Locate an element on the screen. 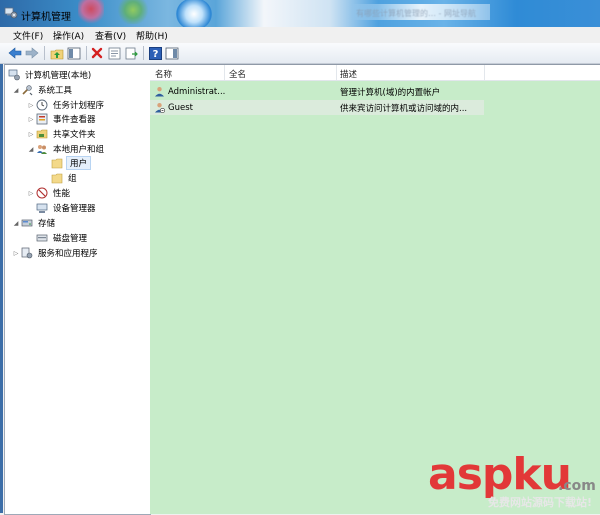  tree-label: 本地用户和组 is located at coordinates (79, 150).